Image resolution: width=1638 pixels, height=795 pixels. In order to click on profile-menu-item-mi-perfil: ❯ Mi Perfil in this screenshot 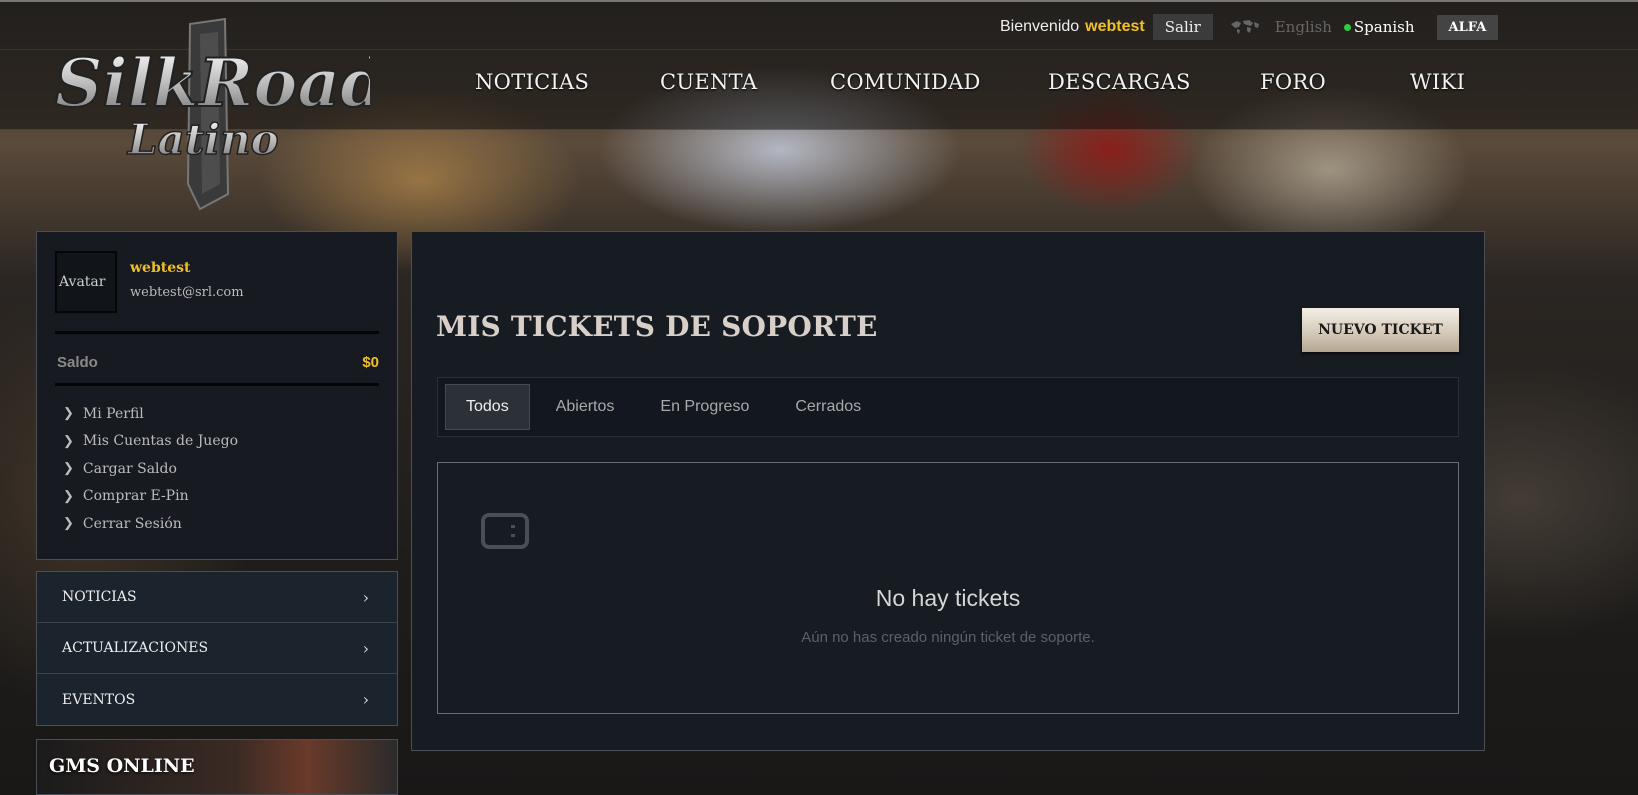, I will do `click(150, 414)`.